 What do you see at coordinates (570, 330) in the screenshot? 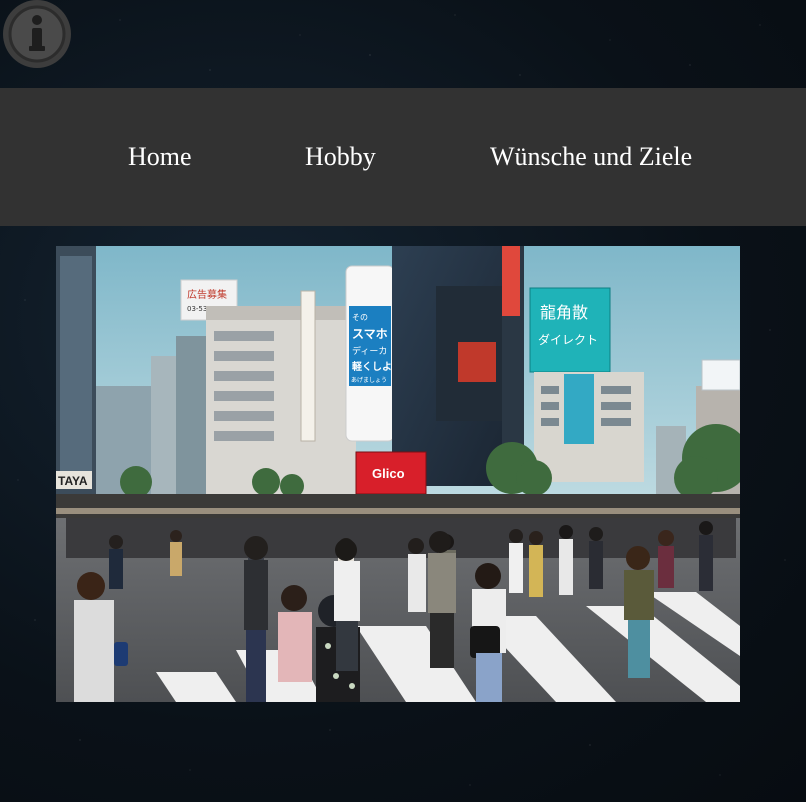
I see `teal-billboard: 龍角散 ダイレクト` at bounding box center [570, 330].